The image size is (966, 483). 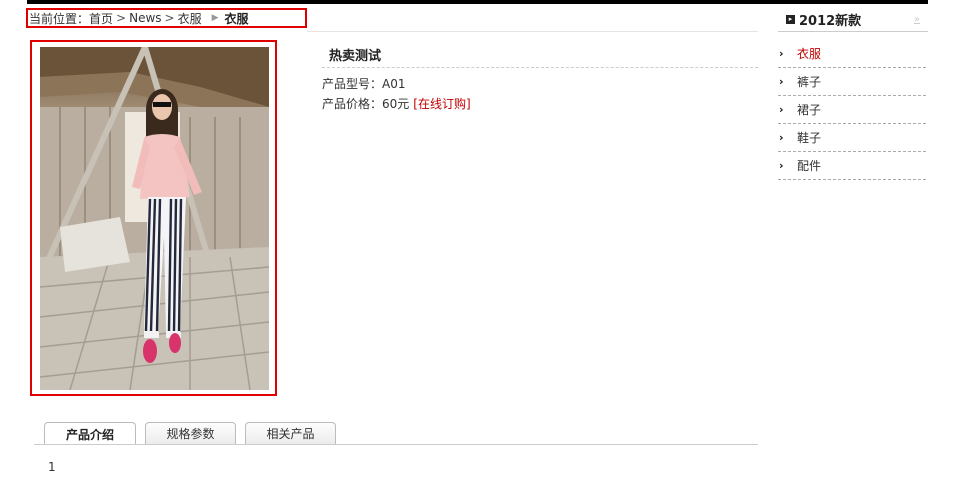 I want to click on category-label: 裤子, so click(x=809, y=82).